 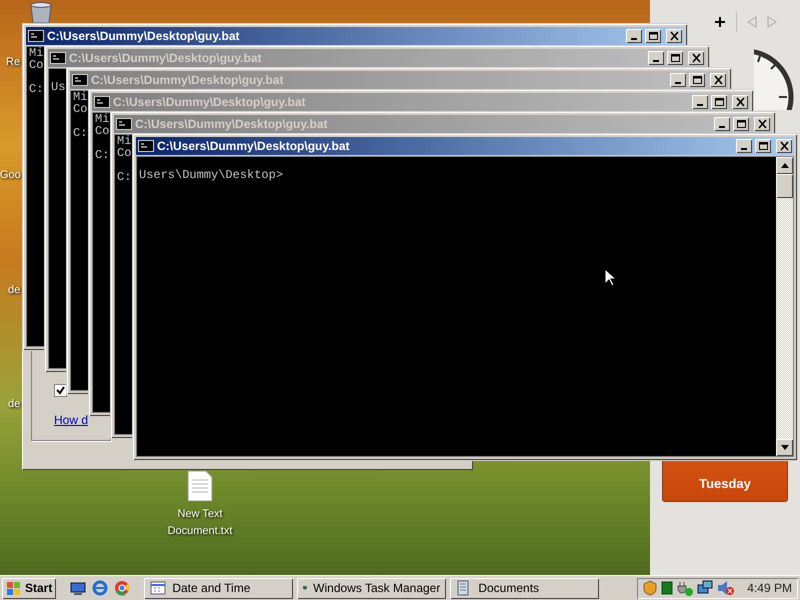 What do you see at coordinates (525, 588) in the screenshot?
I see `taskbar-button: Documents` at bounding box center [525, 588].